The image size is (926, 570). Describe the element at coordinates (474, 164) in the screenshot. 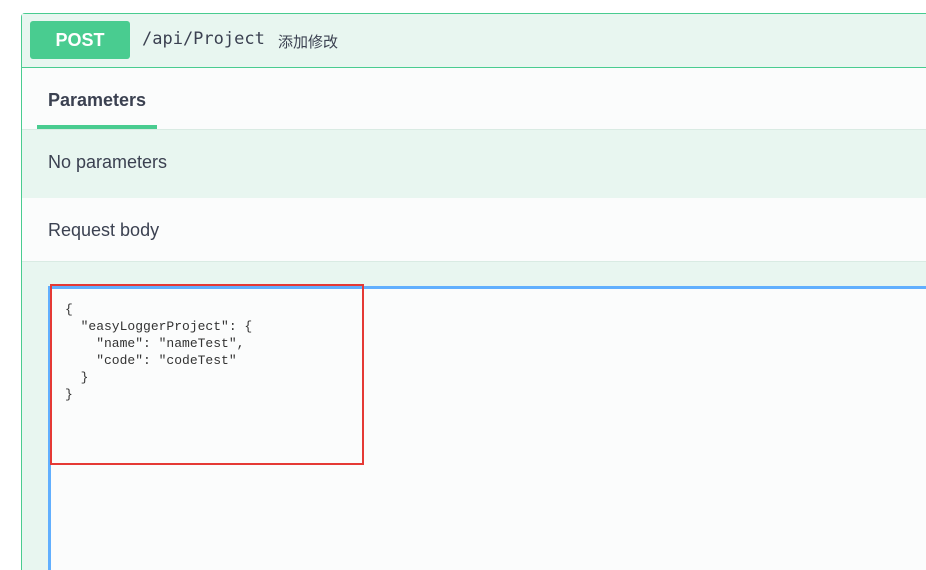

I see `parameters-section: No parameters` at that location.